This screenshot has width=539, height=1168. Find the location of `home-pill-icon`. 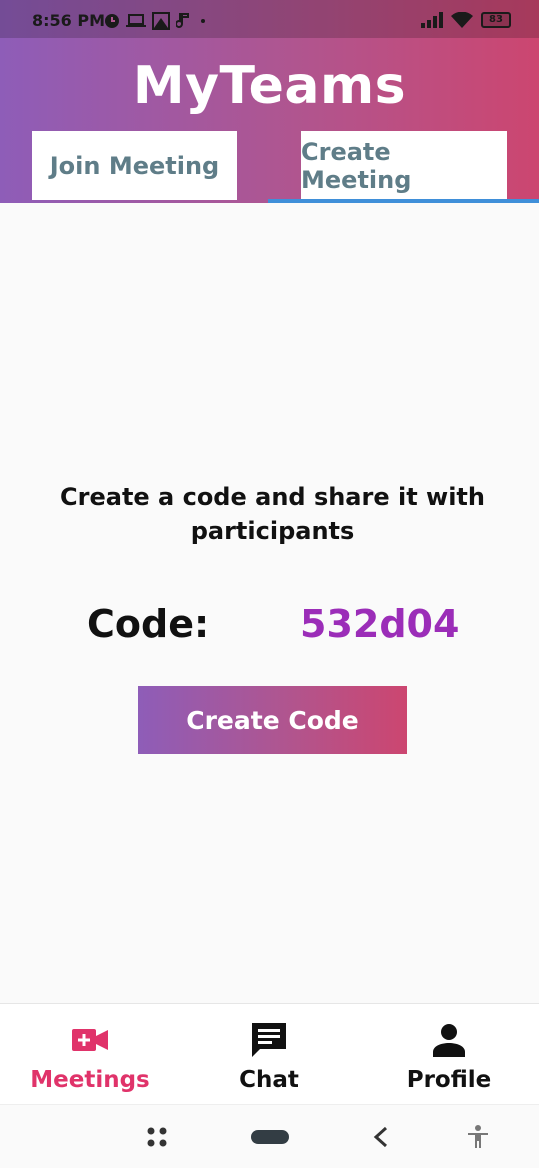

home-pill-icon is located at coordinates (270, 1137).